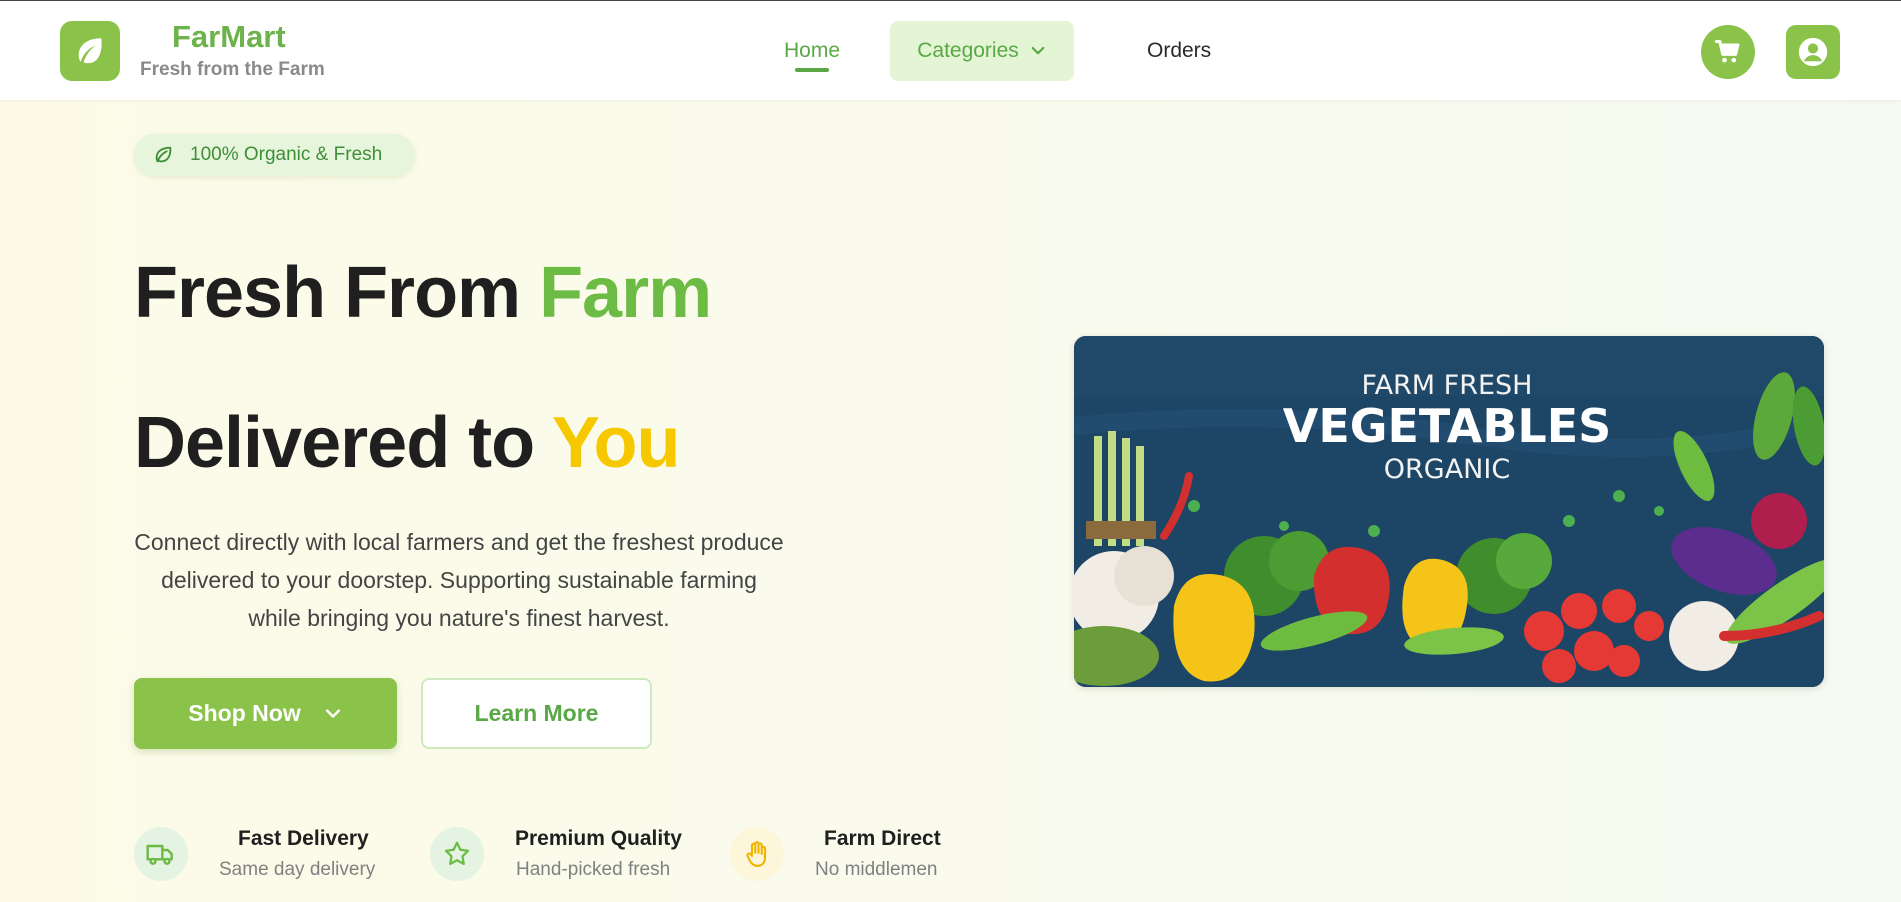  Describe the element at coordinates (1179, 51) in the screenshot. I see `nav-orders-link: Orders` at that location.